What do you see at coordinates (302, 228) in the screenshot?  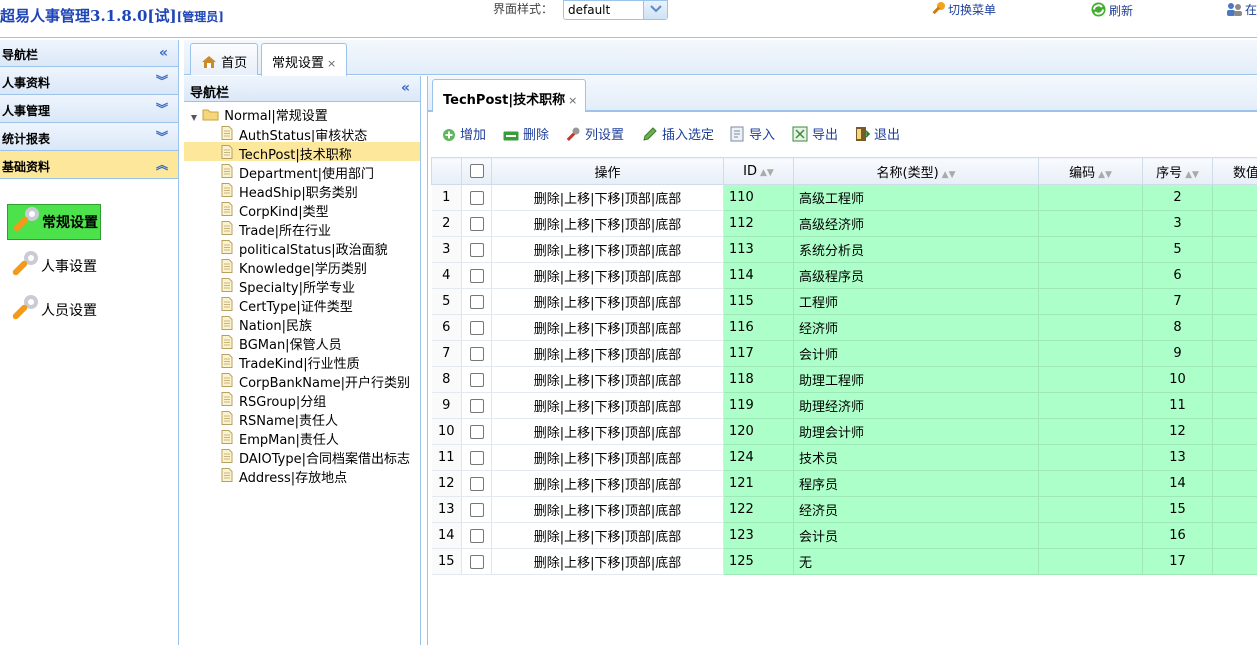 I see `tree-node: Trade|所在行业` at bounding box center [302, 228].